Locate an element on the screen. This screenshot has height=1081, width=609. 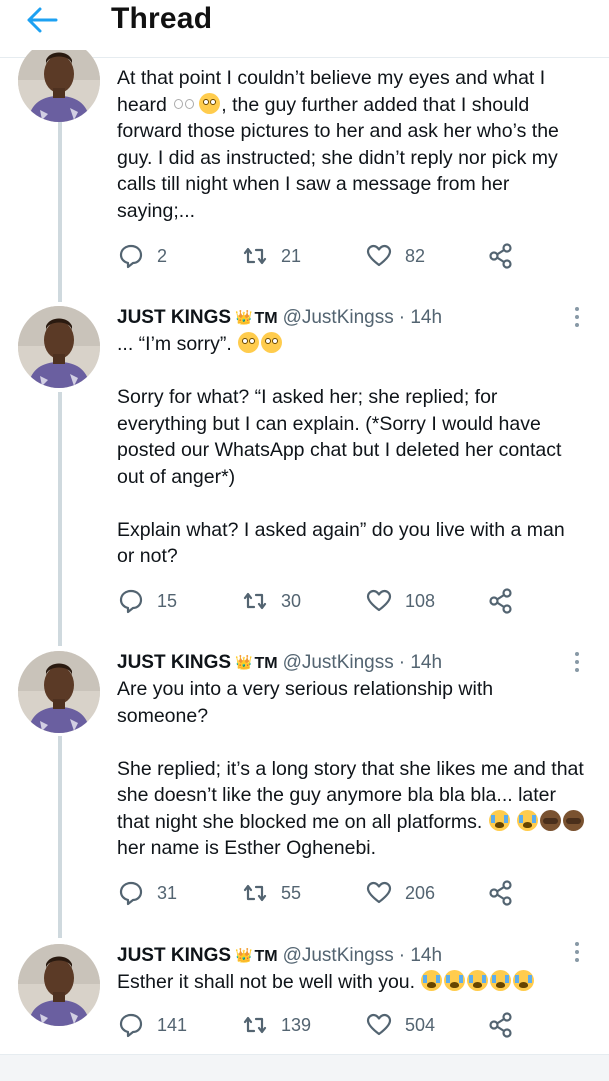
facepalm-emoji-icon is located at coordinates (551, 820).